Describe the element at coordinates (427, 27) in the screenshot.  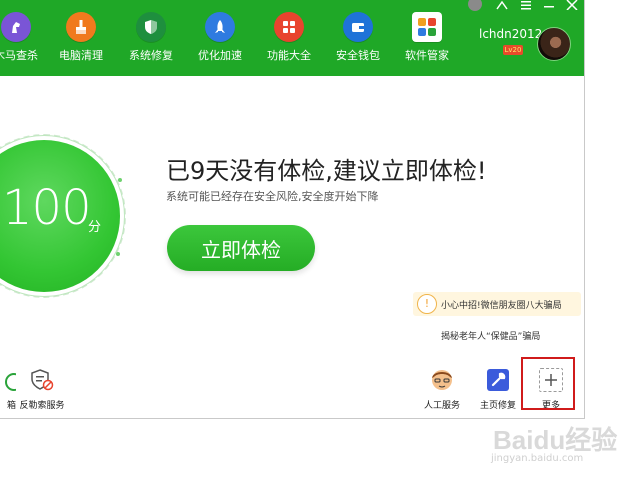
I see `apps-icon` at that location.